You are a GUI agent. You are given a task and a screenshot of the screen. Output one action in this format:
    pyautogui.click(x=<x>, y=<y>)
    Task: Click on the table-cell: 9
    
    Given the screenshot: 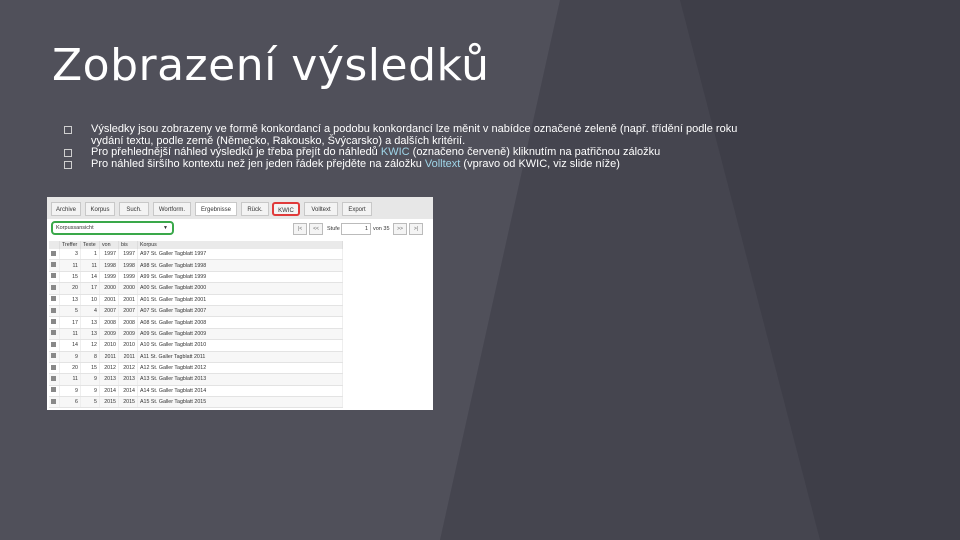 What is the action you would take?
    pyautogui.click(x=70, y=391)
    